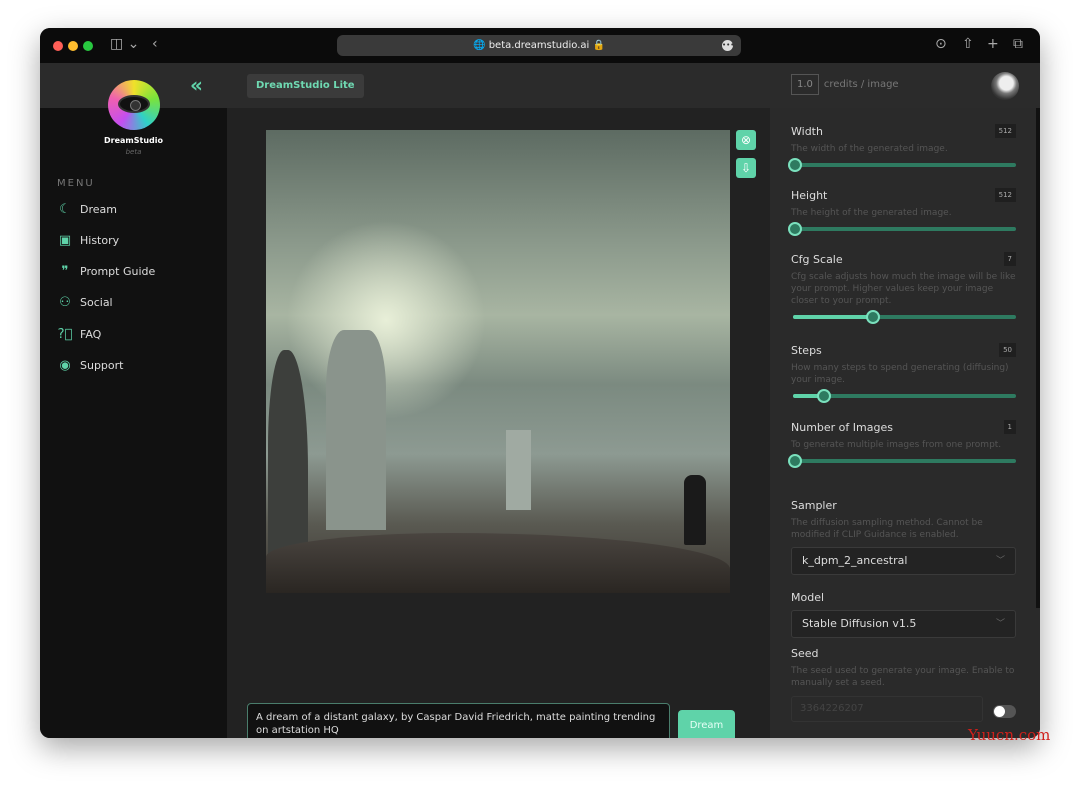 Image resolution: width=1080 pixels, height=791 pixels. Describe the element at coordinates (73, 46) in the screenshot. I see `minimize-window-button` at that location.